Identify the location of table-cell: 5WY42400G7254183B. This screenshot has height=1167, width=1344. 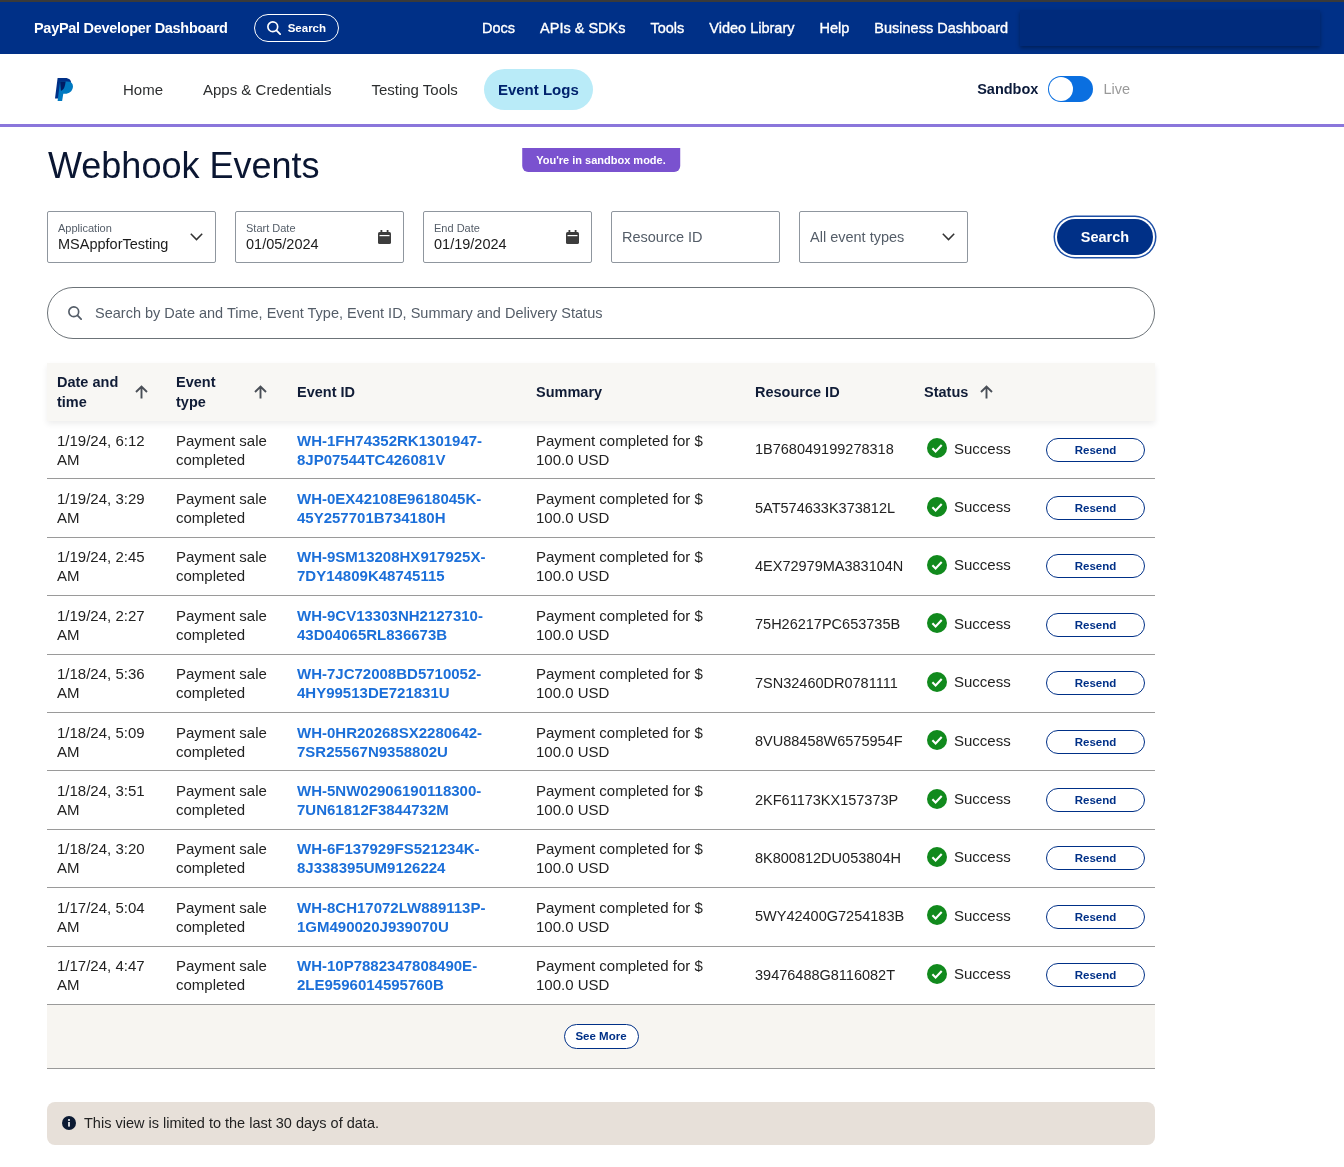
(830, 916).